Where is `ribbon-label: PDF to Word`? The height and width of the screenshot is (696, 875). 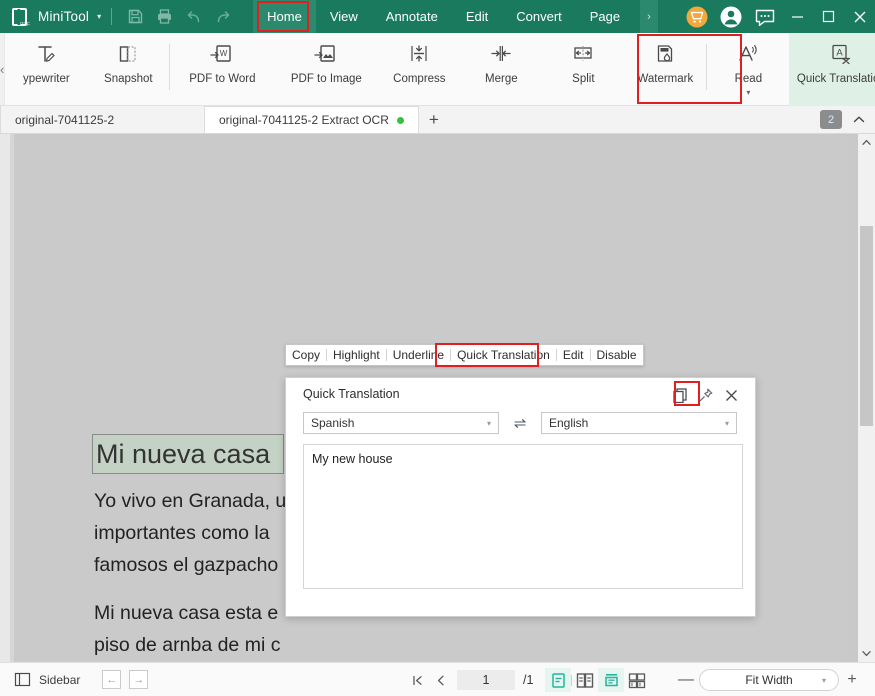
ribbon-label: PDF to Word is located at coordinates (222, 79).